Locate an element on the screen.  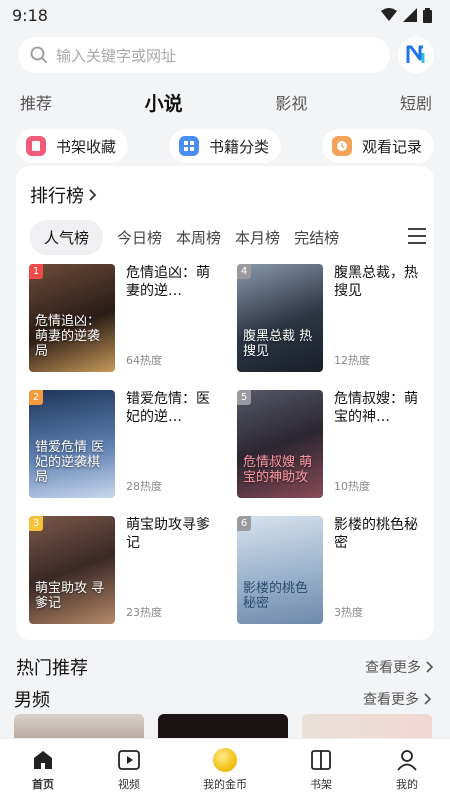
rank-badge: 5 is located at coordinates (244, 397).